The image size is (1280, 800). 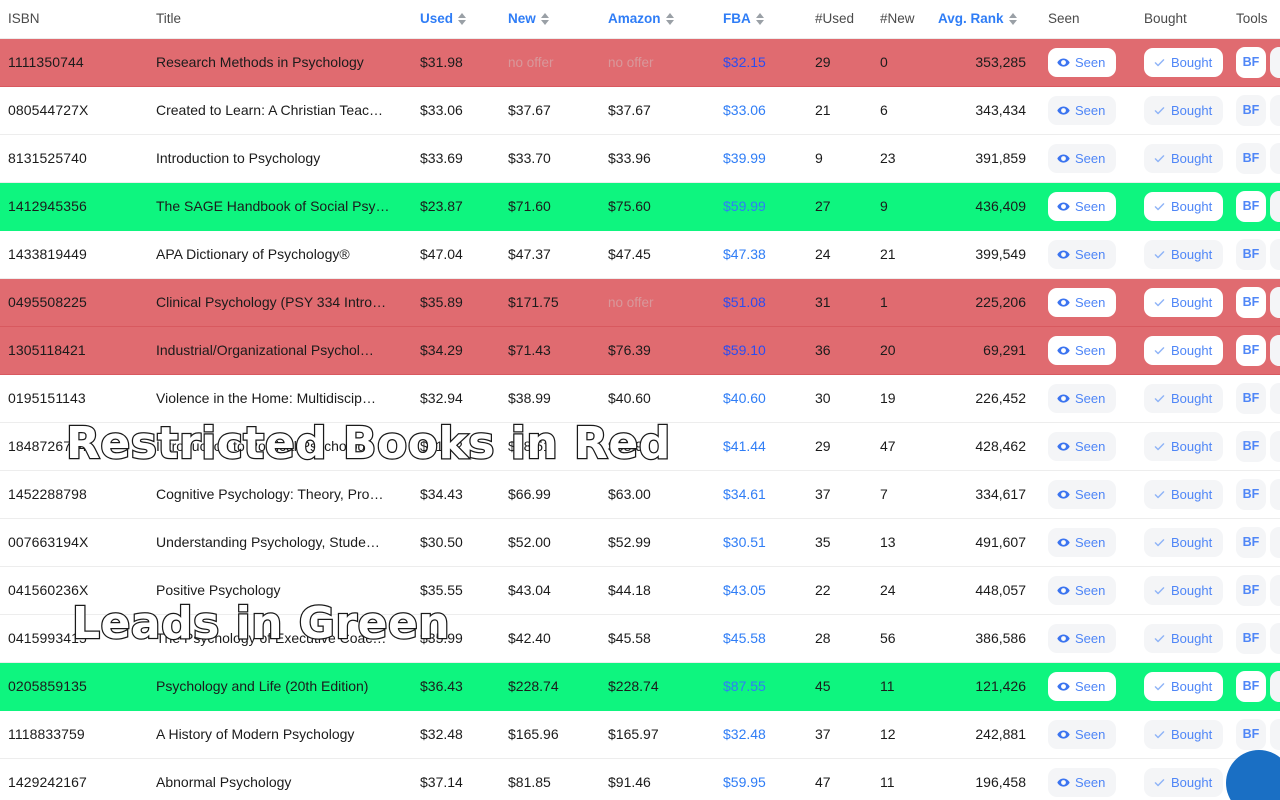 I want to click on column-header-fba: FBA, so click(x=769, y=19).